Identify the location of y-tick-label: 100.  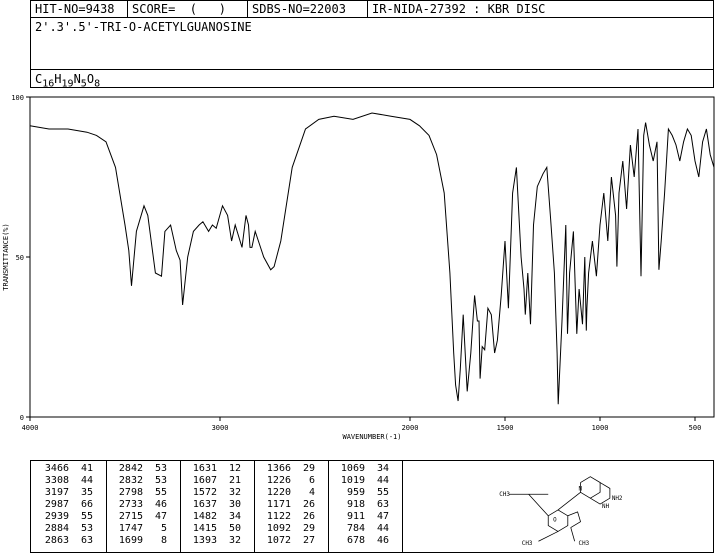
(17, 98).